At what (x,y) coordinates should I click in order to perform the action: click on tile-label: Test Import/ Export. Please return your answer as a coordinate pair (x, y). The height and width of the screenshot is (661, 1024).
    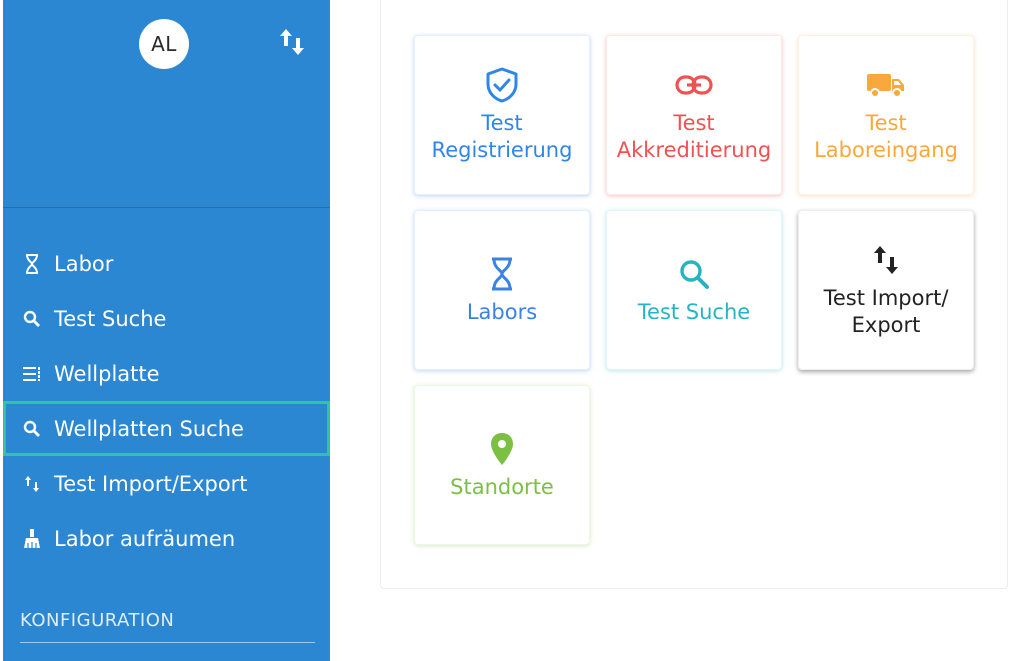
    Looking at the image, I should click on (886, 311).